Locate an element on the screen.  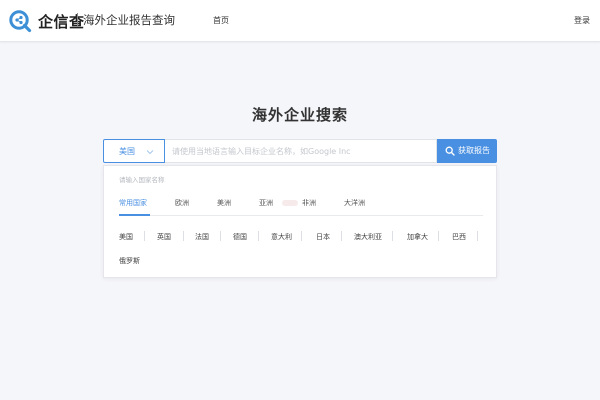
country-item-japan: 日本 is located at coordinates (323, 237).